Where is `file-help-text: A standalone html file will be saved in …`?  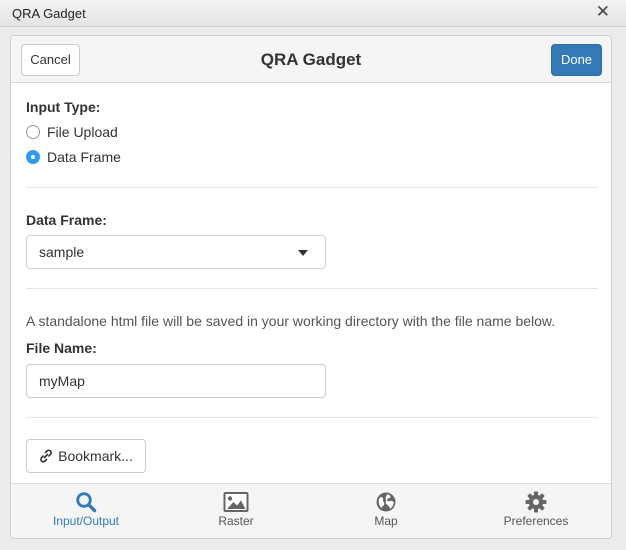
file-help-text: A standalone html file will be saved in … is located at coordinates (291, 321).